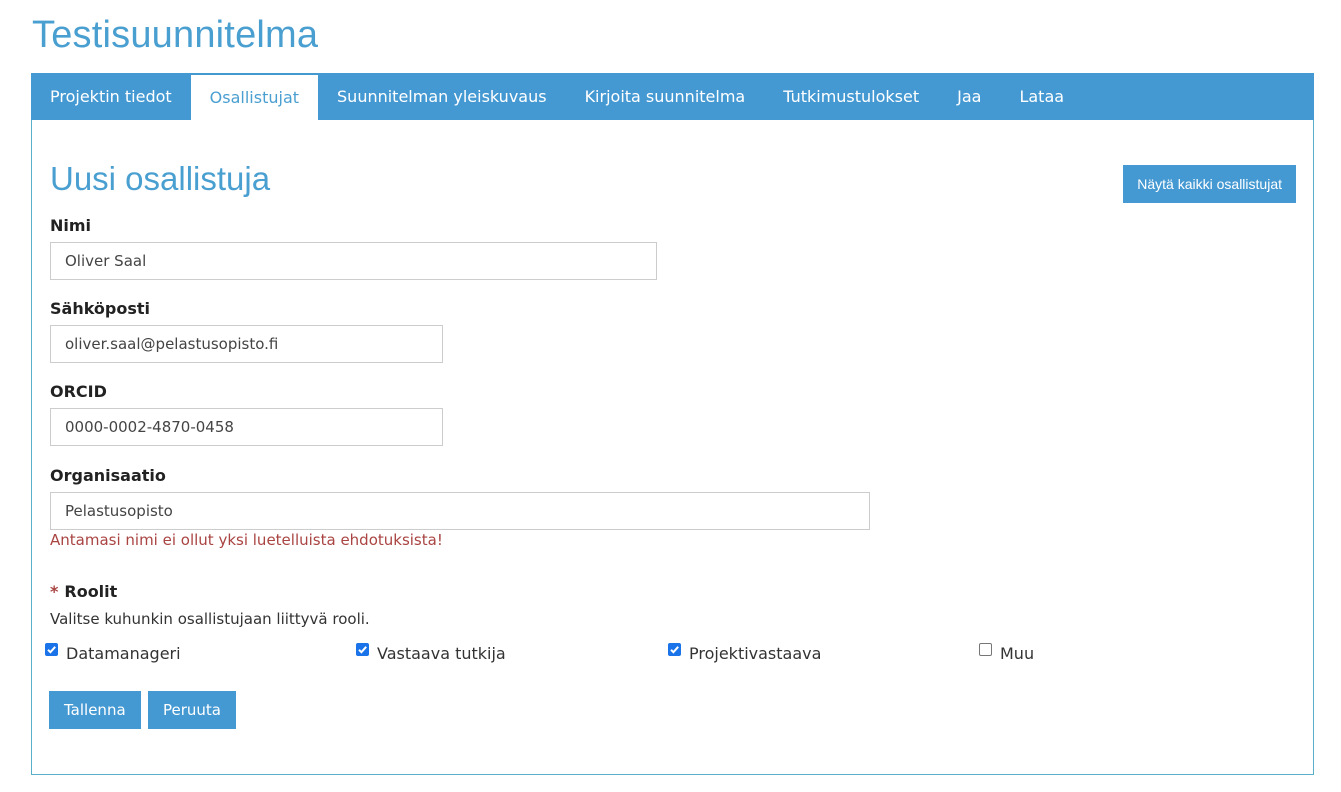  Describe the element at coordinates (1017, 653) in the screenshot. I see `role-label: Muu` at that location.